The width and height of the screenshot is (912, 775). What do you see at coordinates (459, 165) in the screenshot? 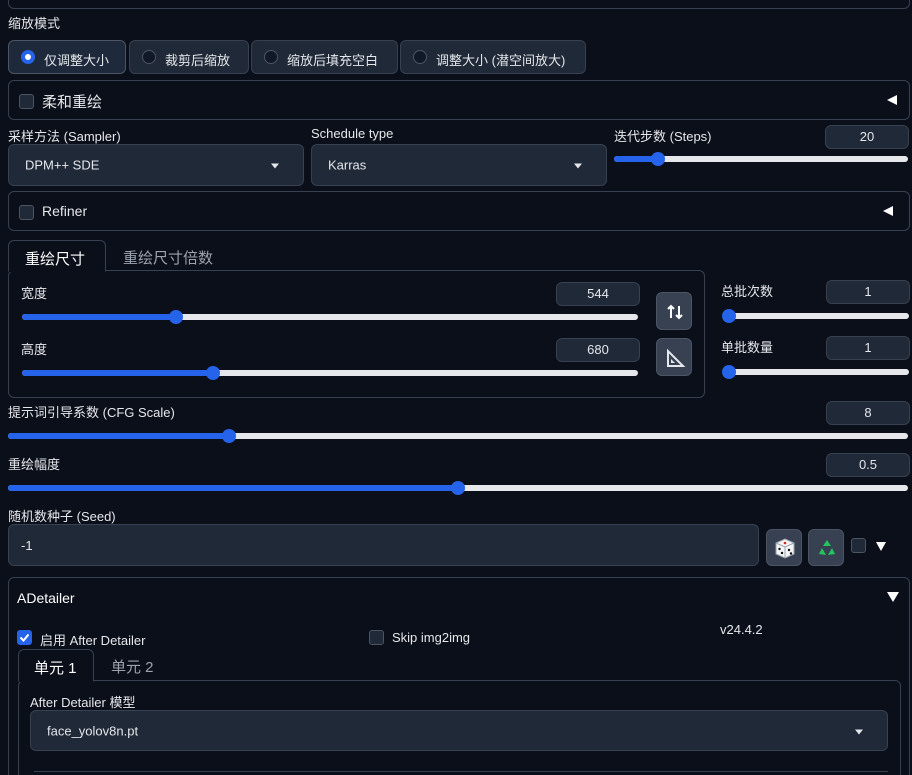
I see `schedule-dropdown: Karras` at bounding box center [459, 165].